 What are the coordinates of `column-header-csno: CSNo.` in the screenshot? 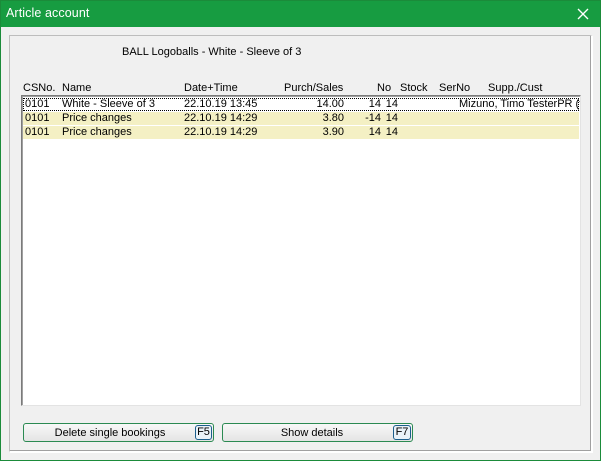 It's located at (39, 88).